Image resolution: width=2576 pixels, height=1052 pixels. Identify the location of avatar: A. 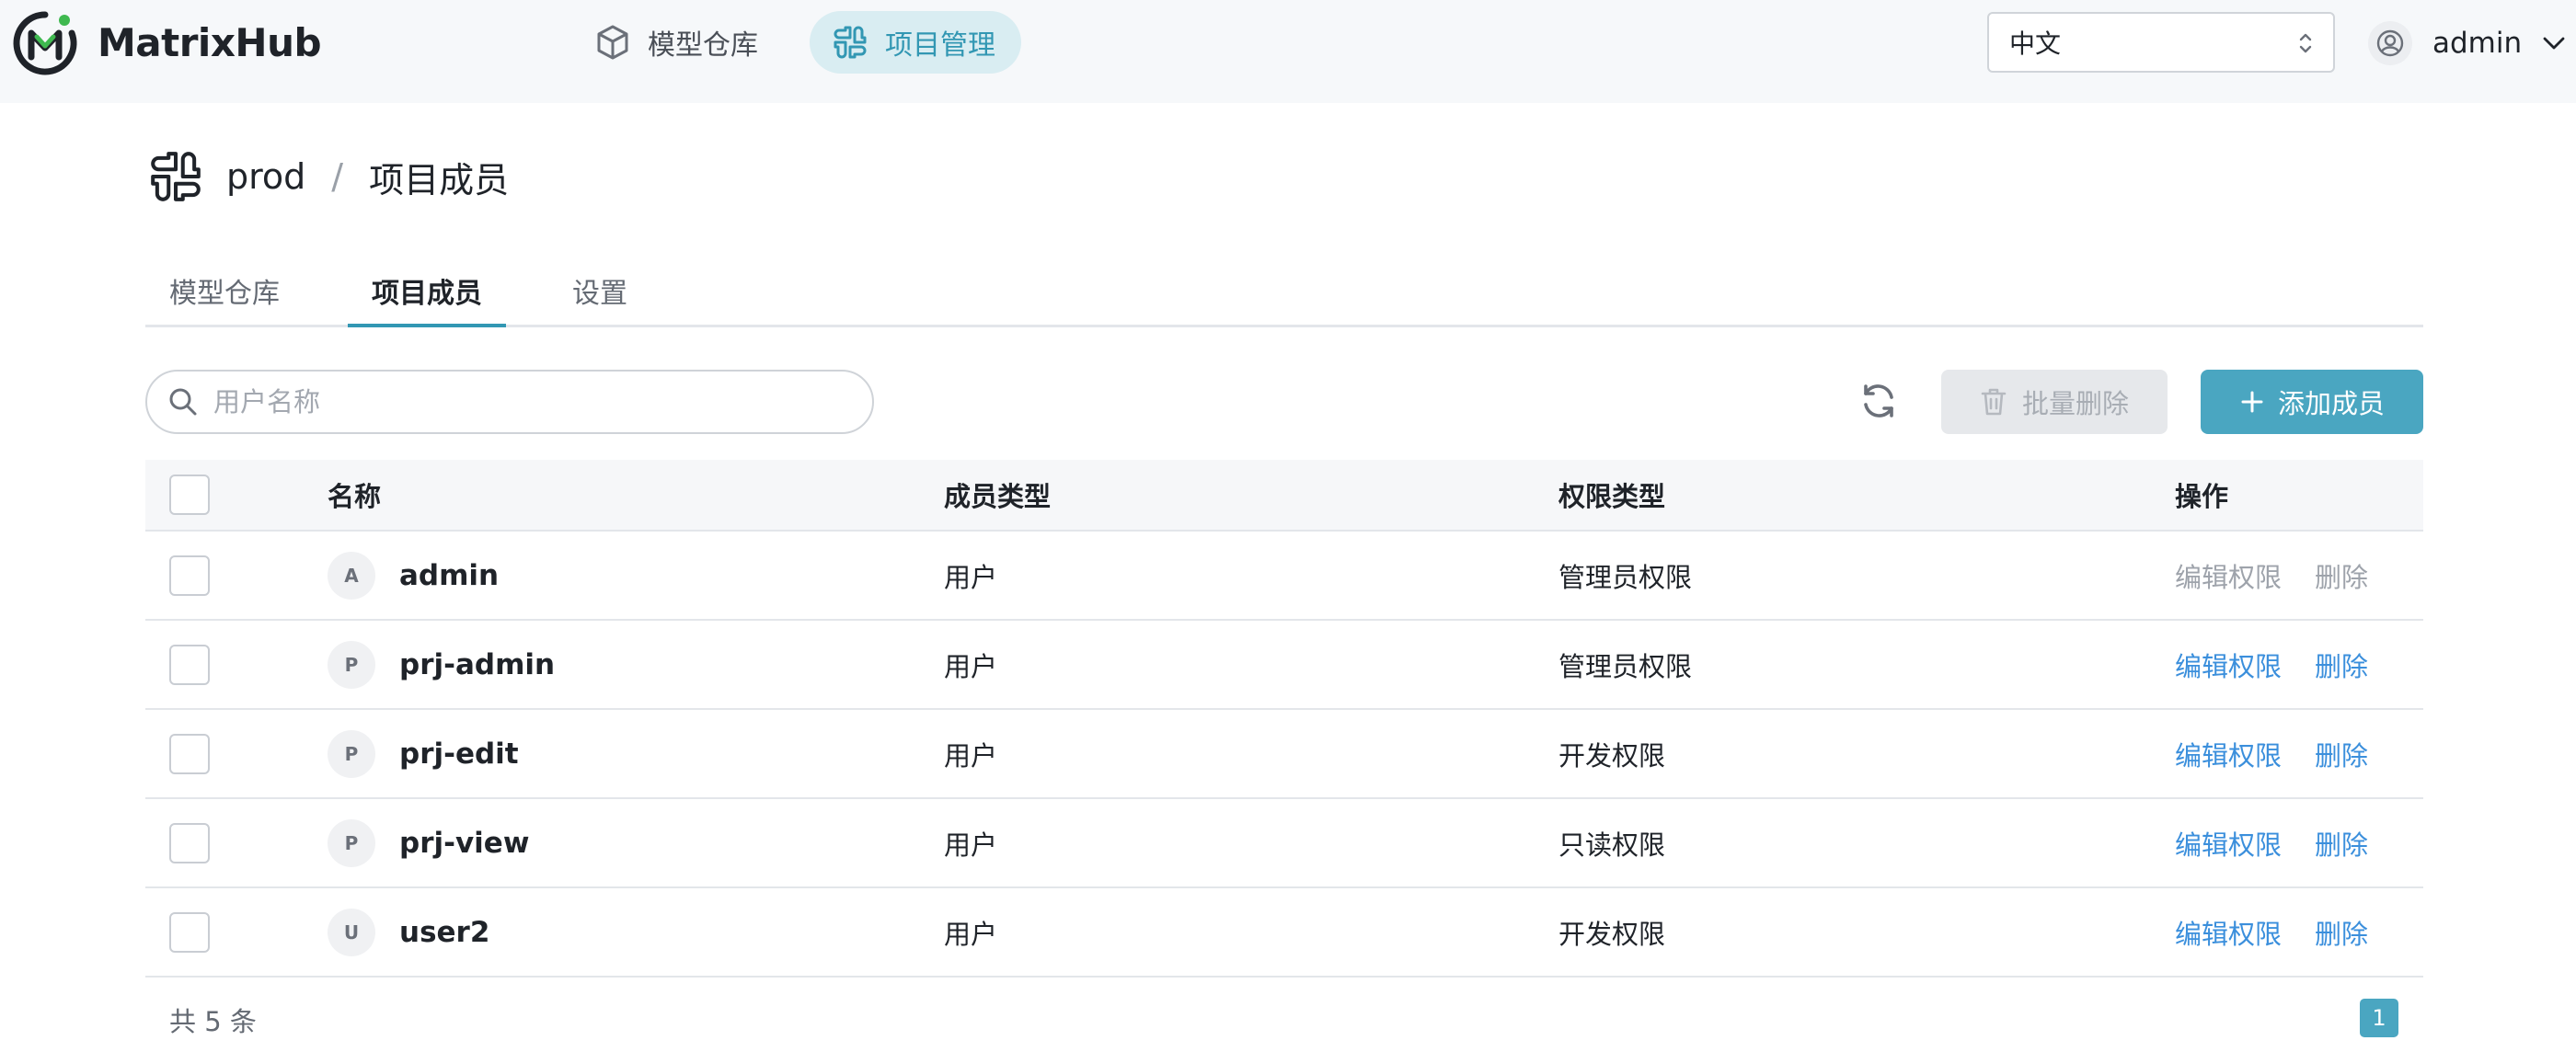
(351, 575).